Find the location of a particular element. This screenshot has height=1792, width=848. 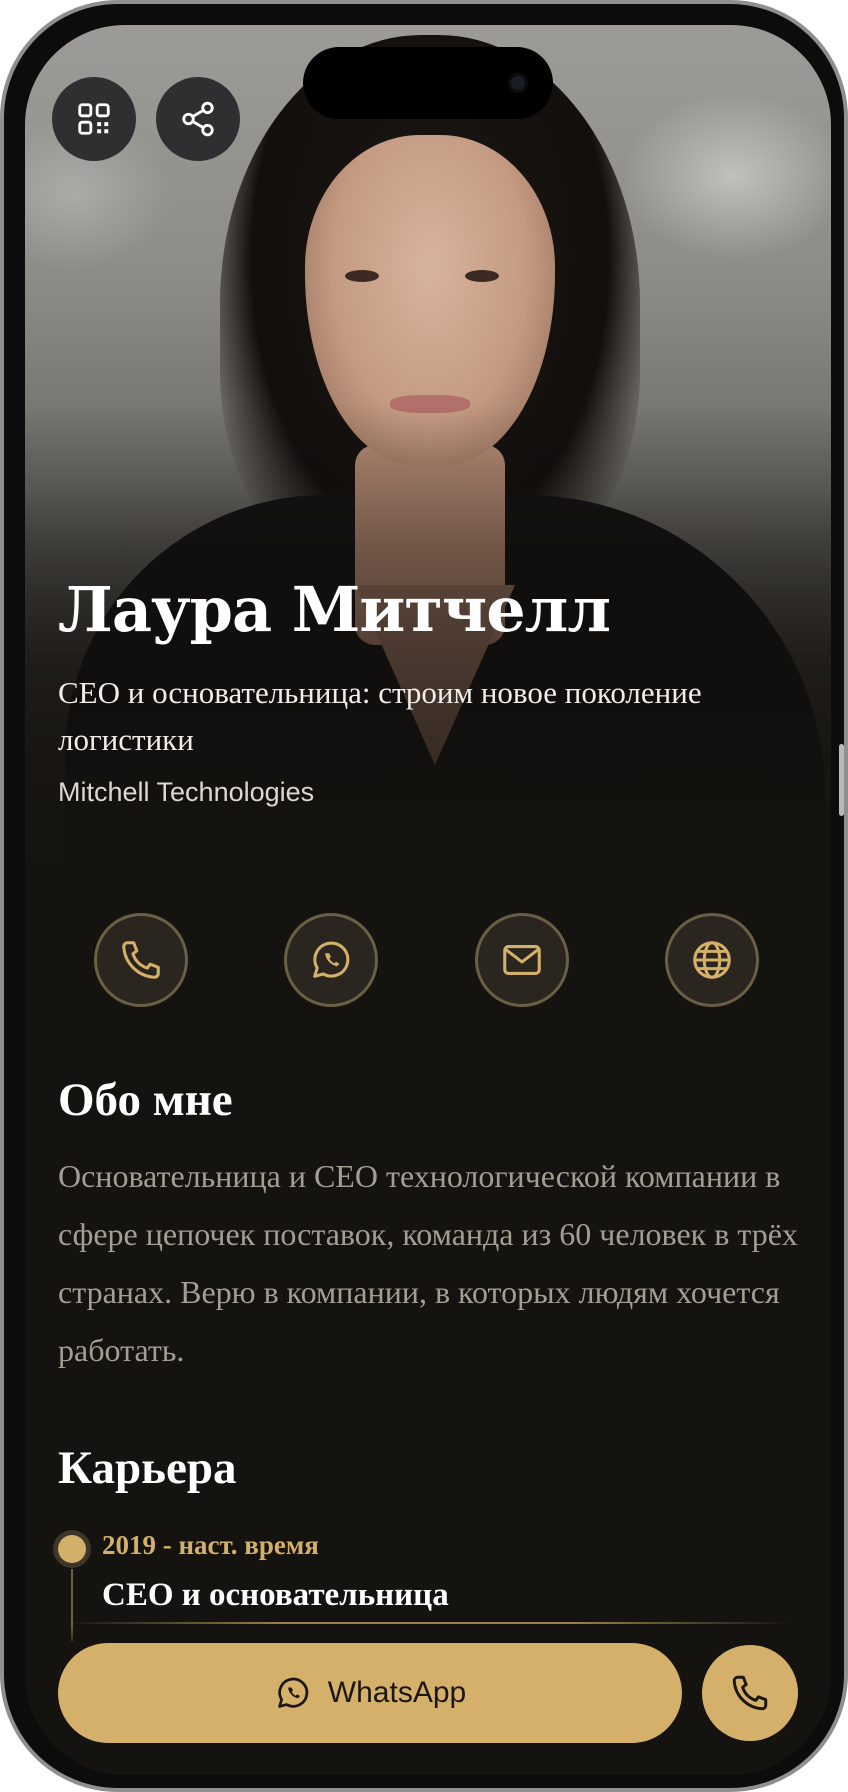

whatsapp-button: WhatsApp is located at coordinates (370, 1693).